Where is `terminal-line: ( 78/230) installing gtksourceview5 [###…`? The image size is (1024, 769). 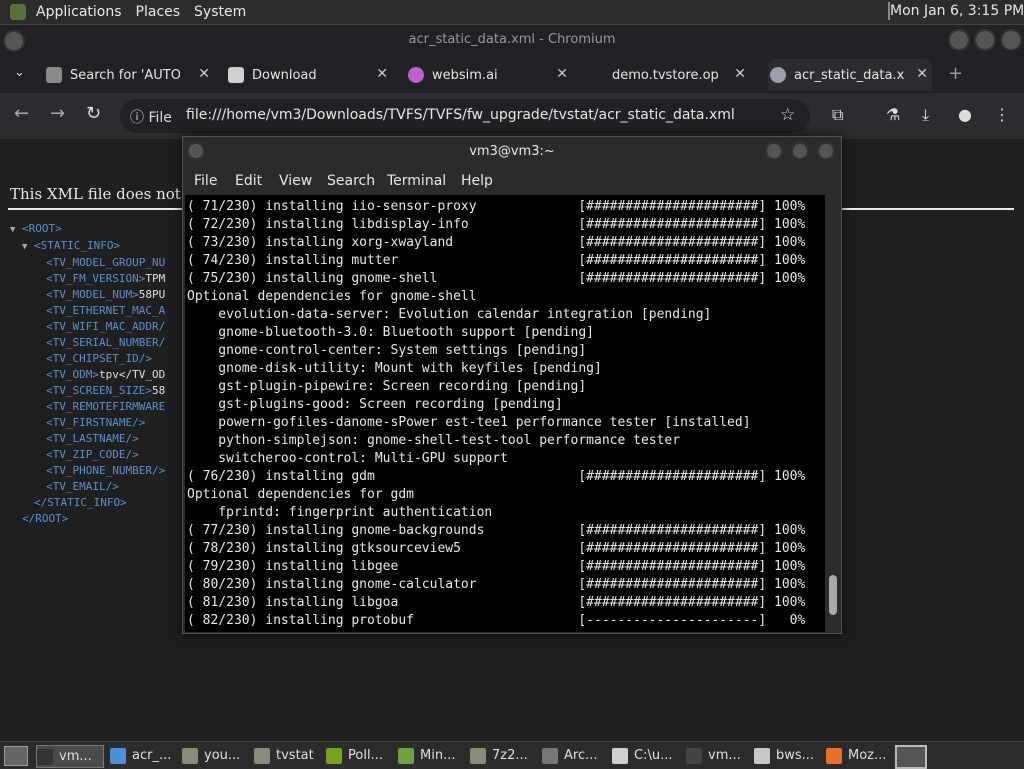
terminal-line: ( 78/230) installing gtksourceview5 [###… is located at coordinates (496, 548).